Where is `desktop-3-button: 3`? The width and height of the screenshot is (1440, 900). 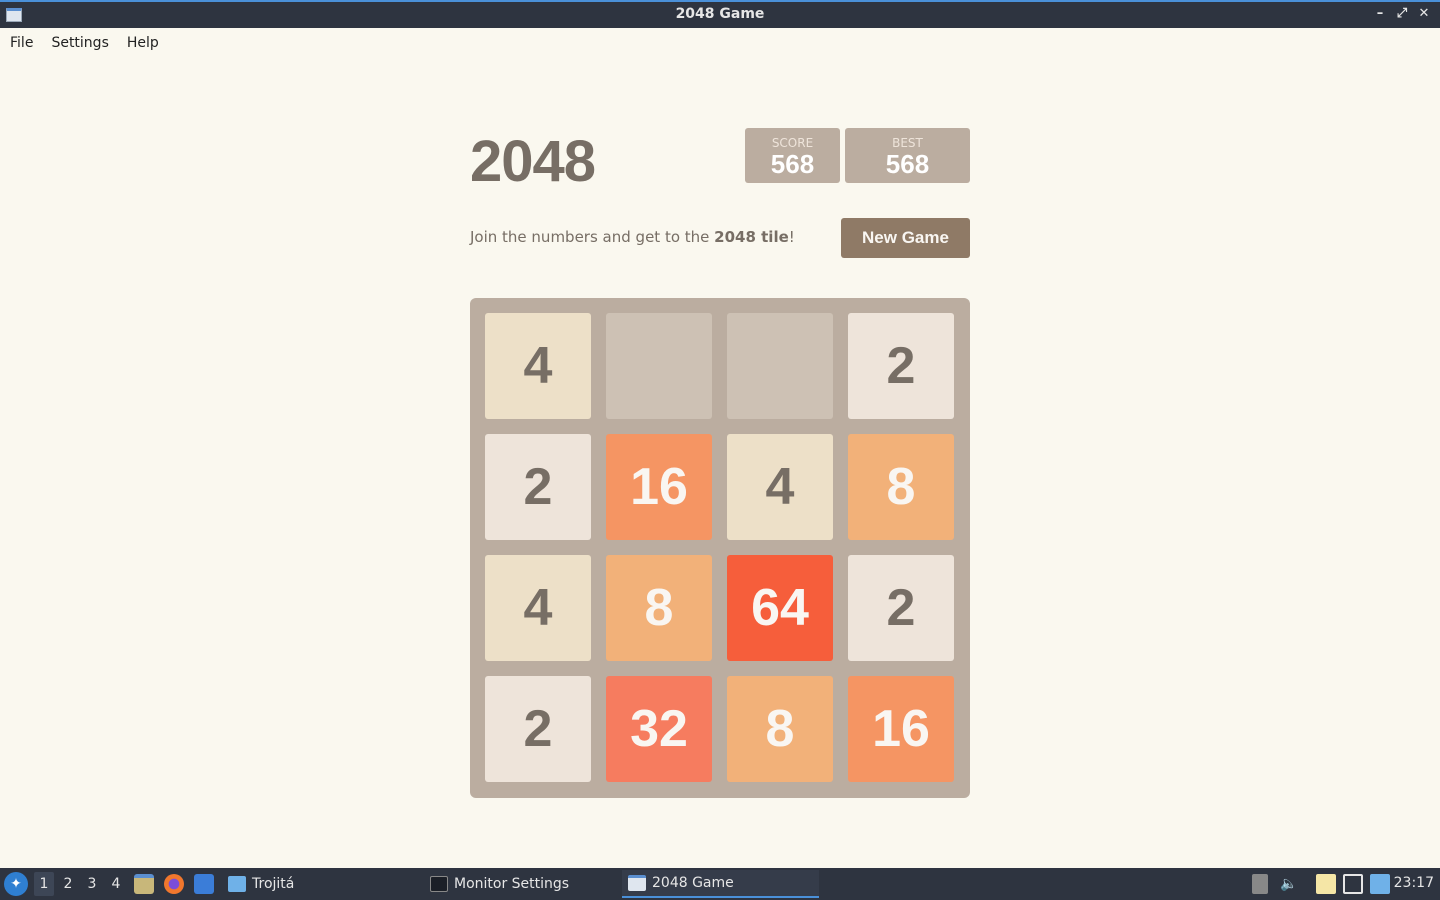 desktop-3-button: 3 is located at coordinates (92, 884).